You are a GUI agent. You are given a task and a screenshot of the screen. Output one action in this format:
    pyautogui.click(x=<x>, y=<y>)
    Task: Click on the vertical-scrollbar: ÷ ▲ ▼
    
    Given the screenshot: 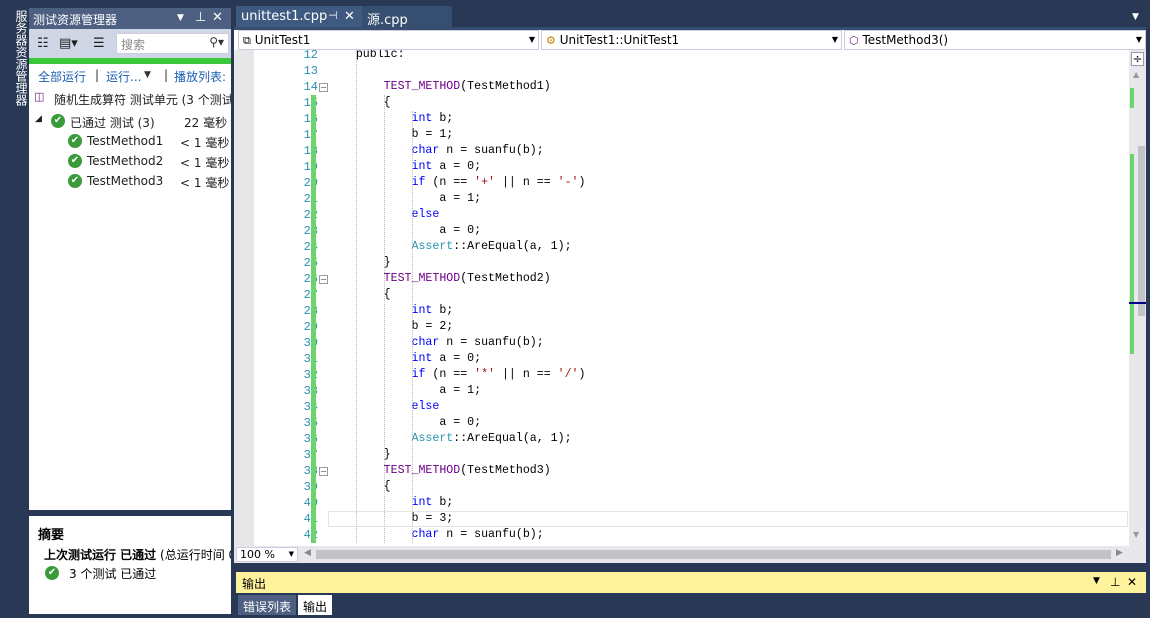 What is the action you would take?
    pyautogui.click(x=1137, y=298)
    